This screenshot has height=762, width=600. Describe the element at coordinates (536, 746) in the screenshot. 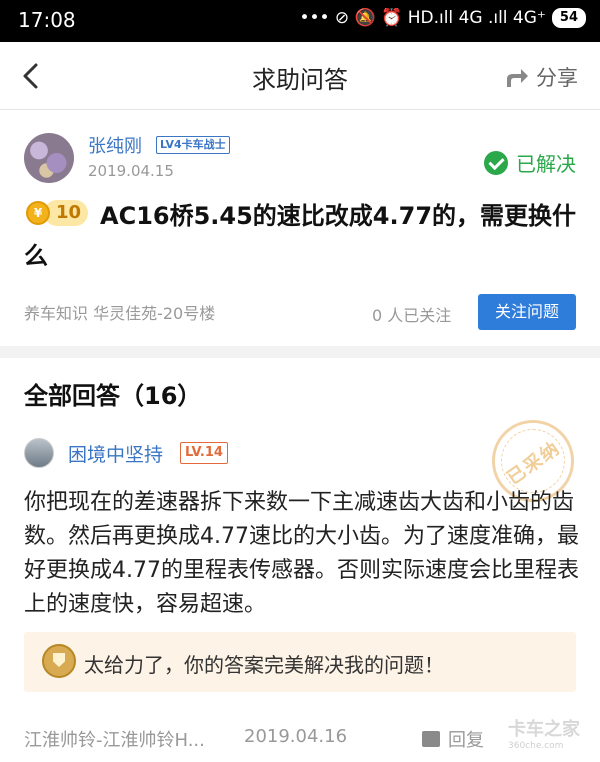

I see `watermark-site: 360che.com` at that location.